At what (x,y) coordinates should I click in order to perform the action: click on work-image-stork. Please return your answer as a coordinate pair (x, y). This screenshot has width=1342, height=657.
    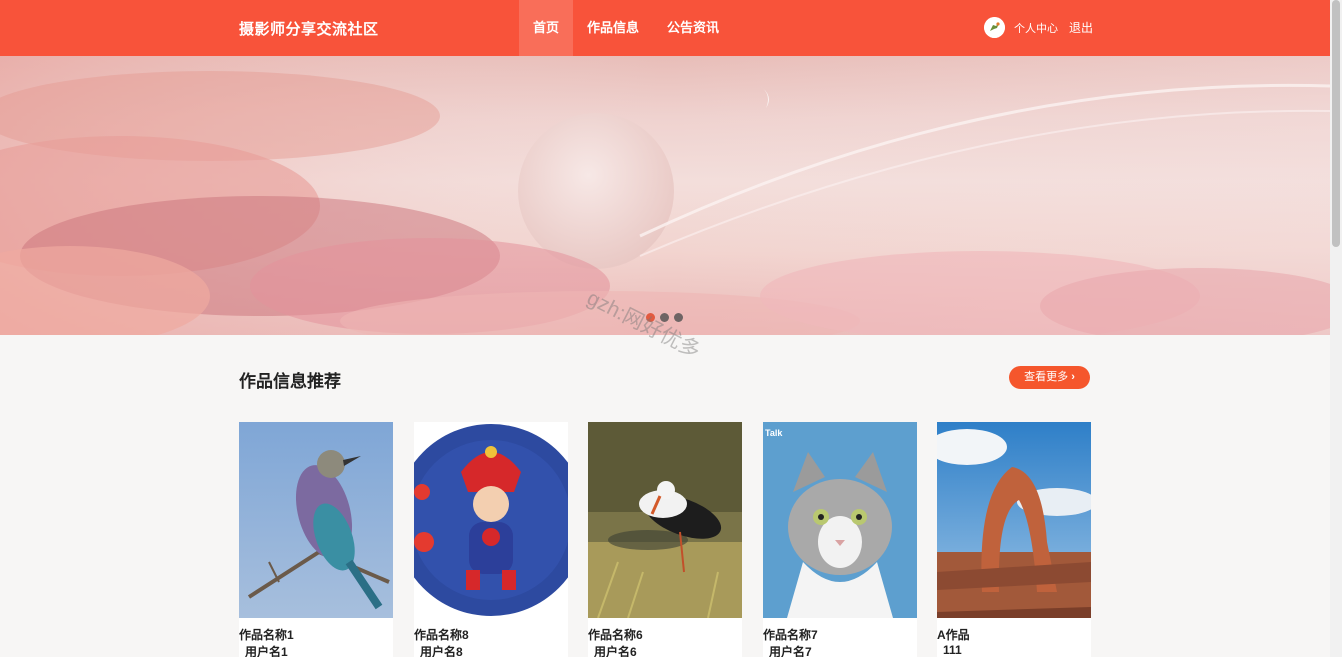
    Looking at the image, I should click on (665, 520).